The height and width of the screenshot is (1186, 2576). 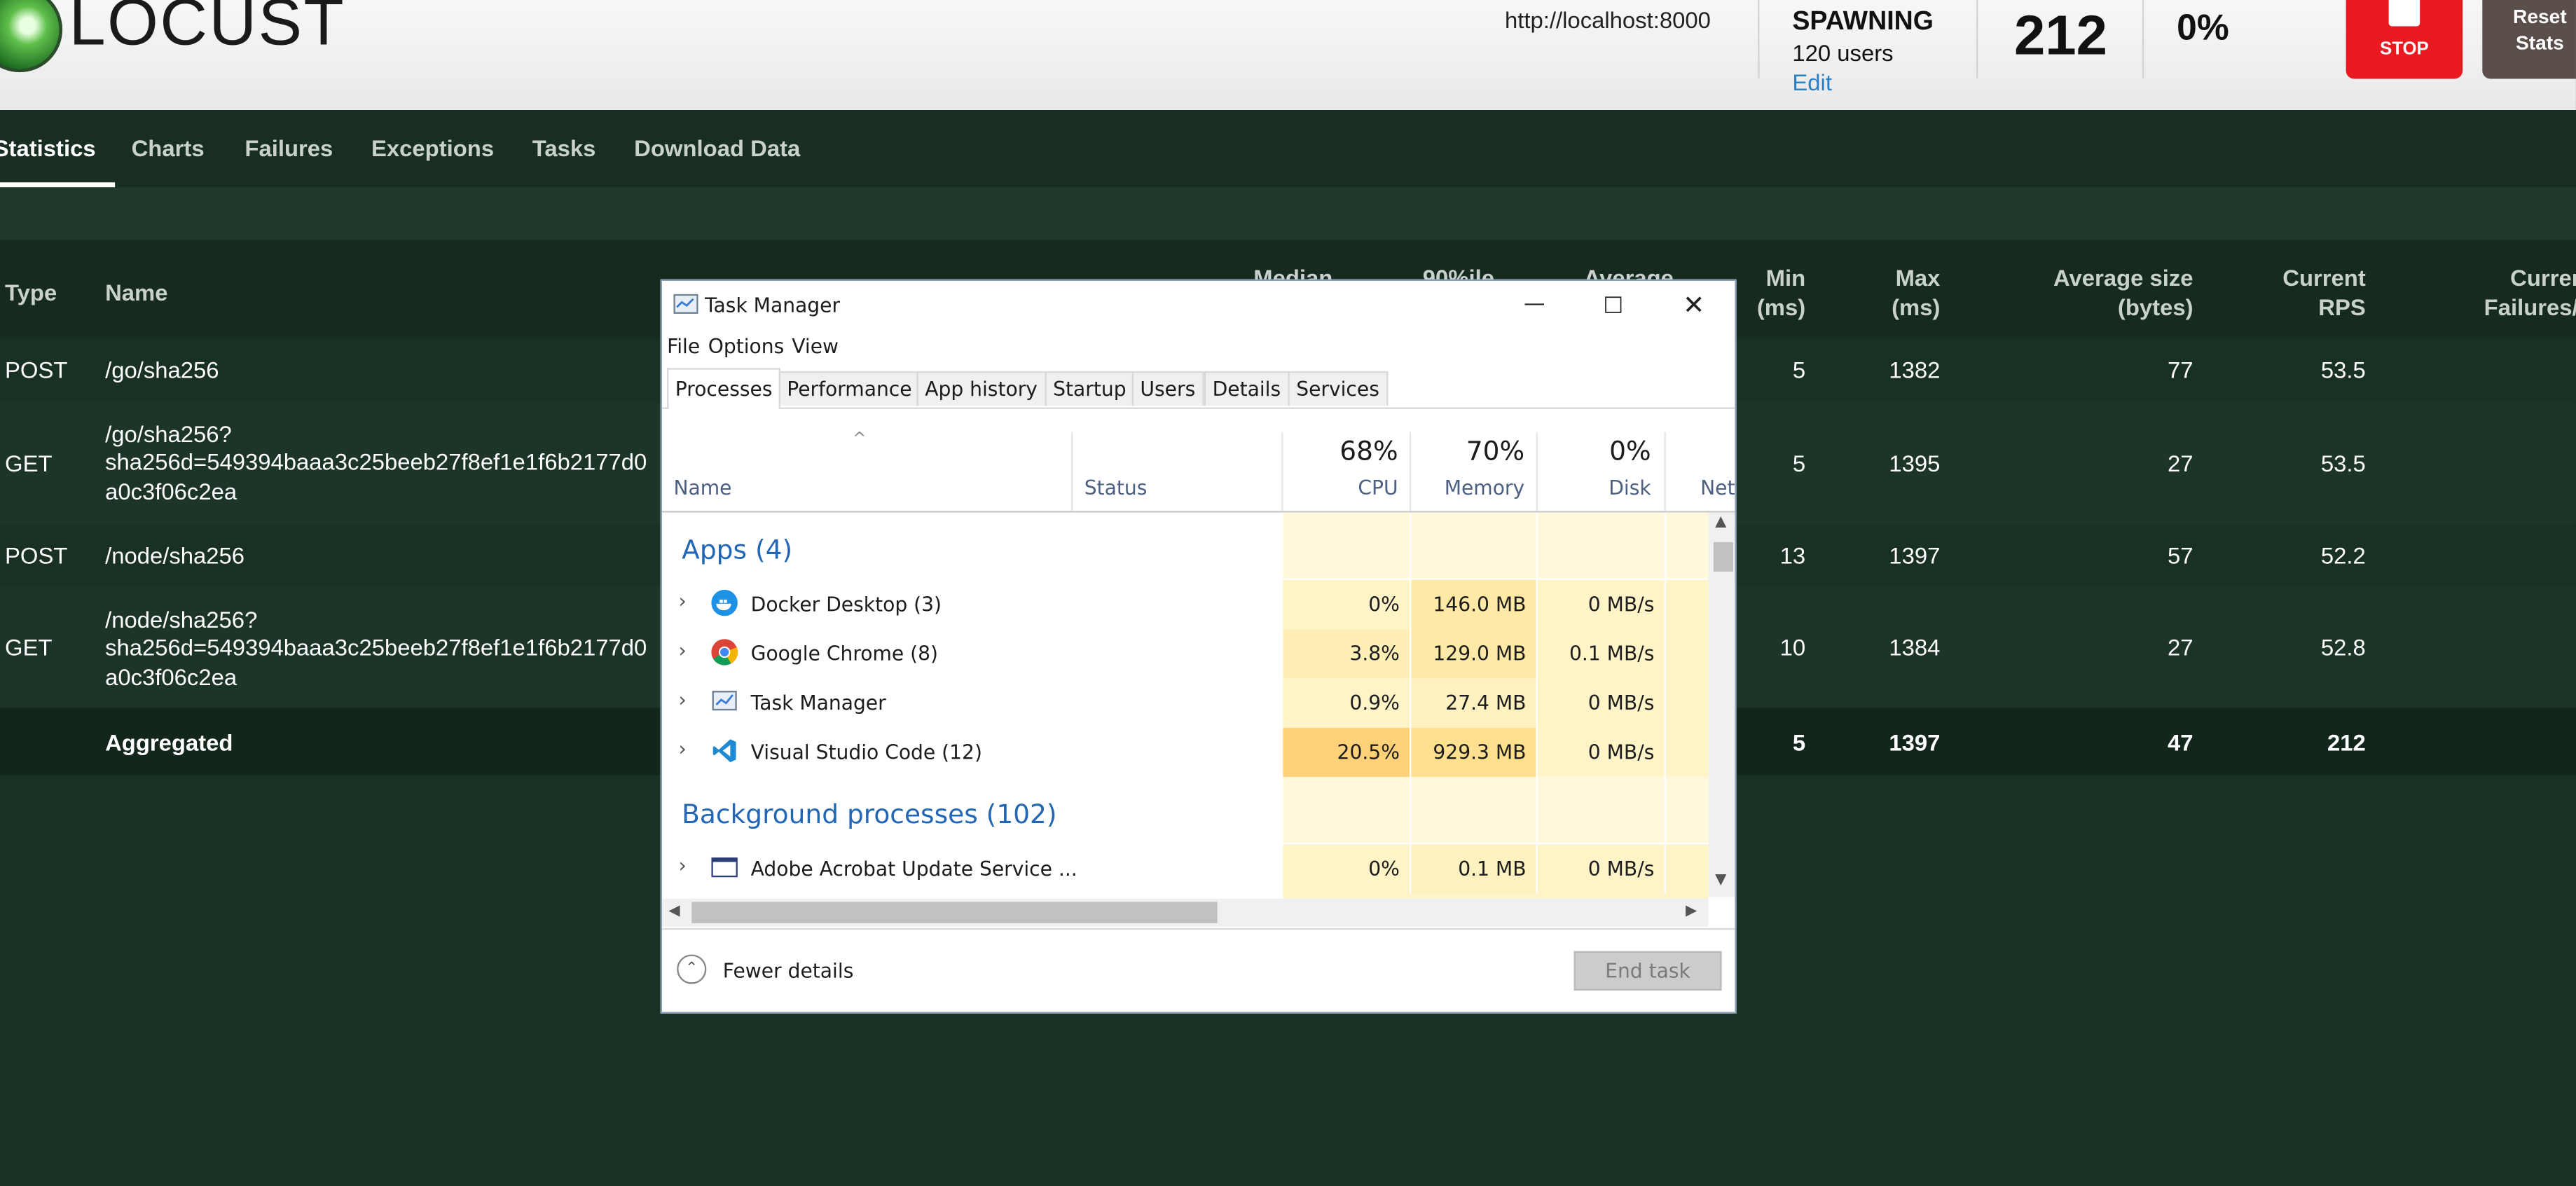 I want to click on tab-charts: Charts, so click(x=168, y=148).